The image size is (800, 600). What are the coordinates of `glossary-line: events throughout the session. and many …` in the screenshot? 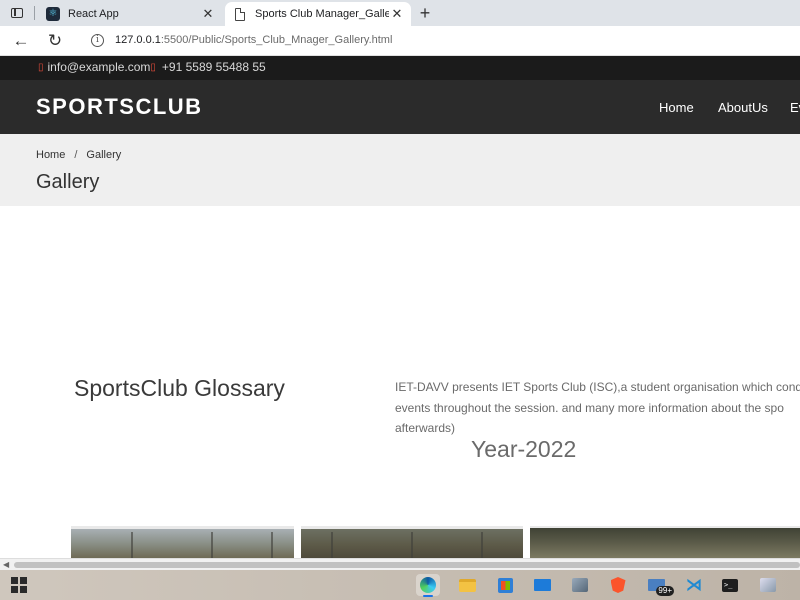 It's located at (589, 407).